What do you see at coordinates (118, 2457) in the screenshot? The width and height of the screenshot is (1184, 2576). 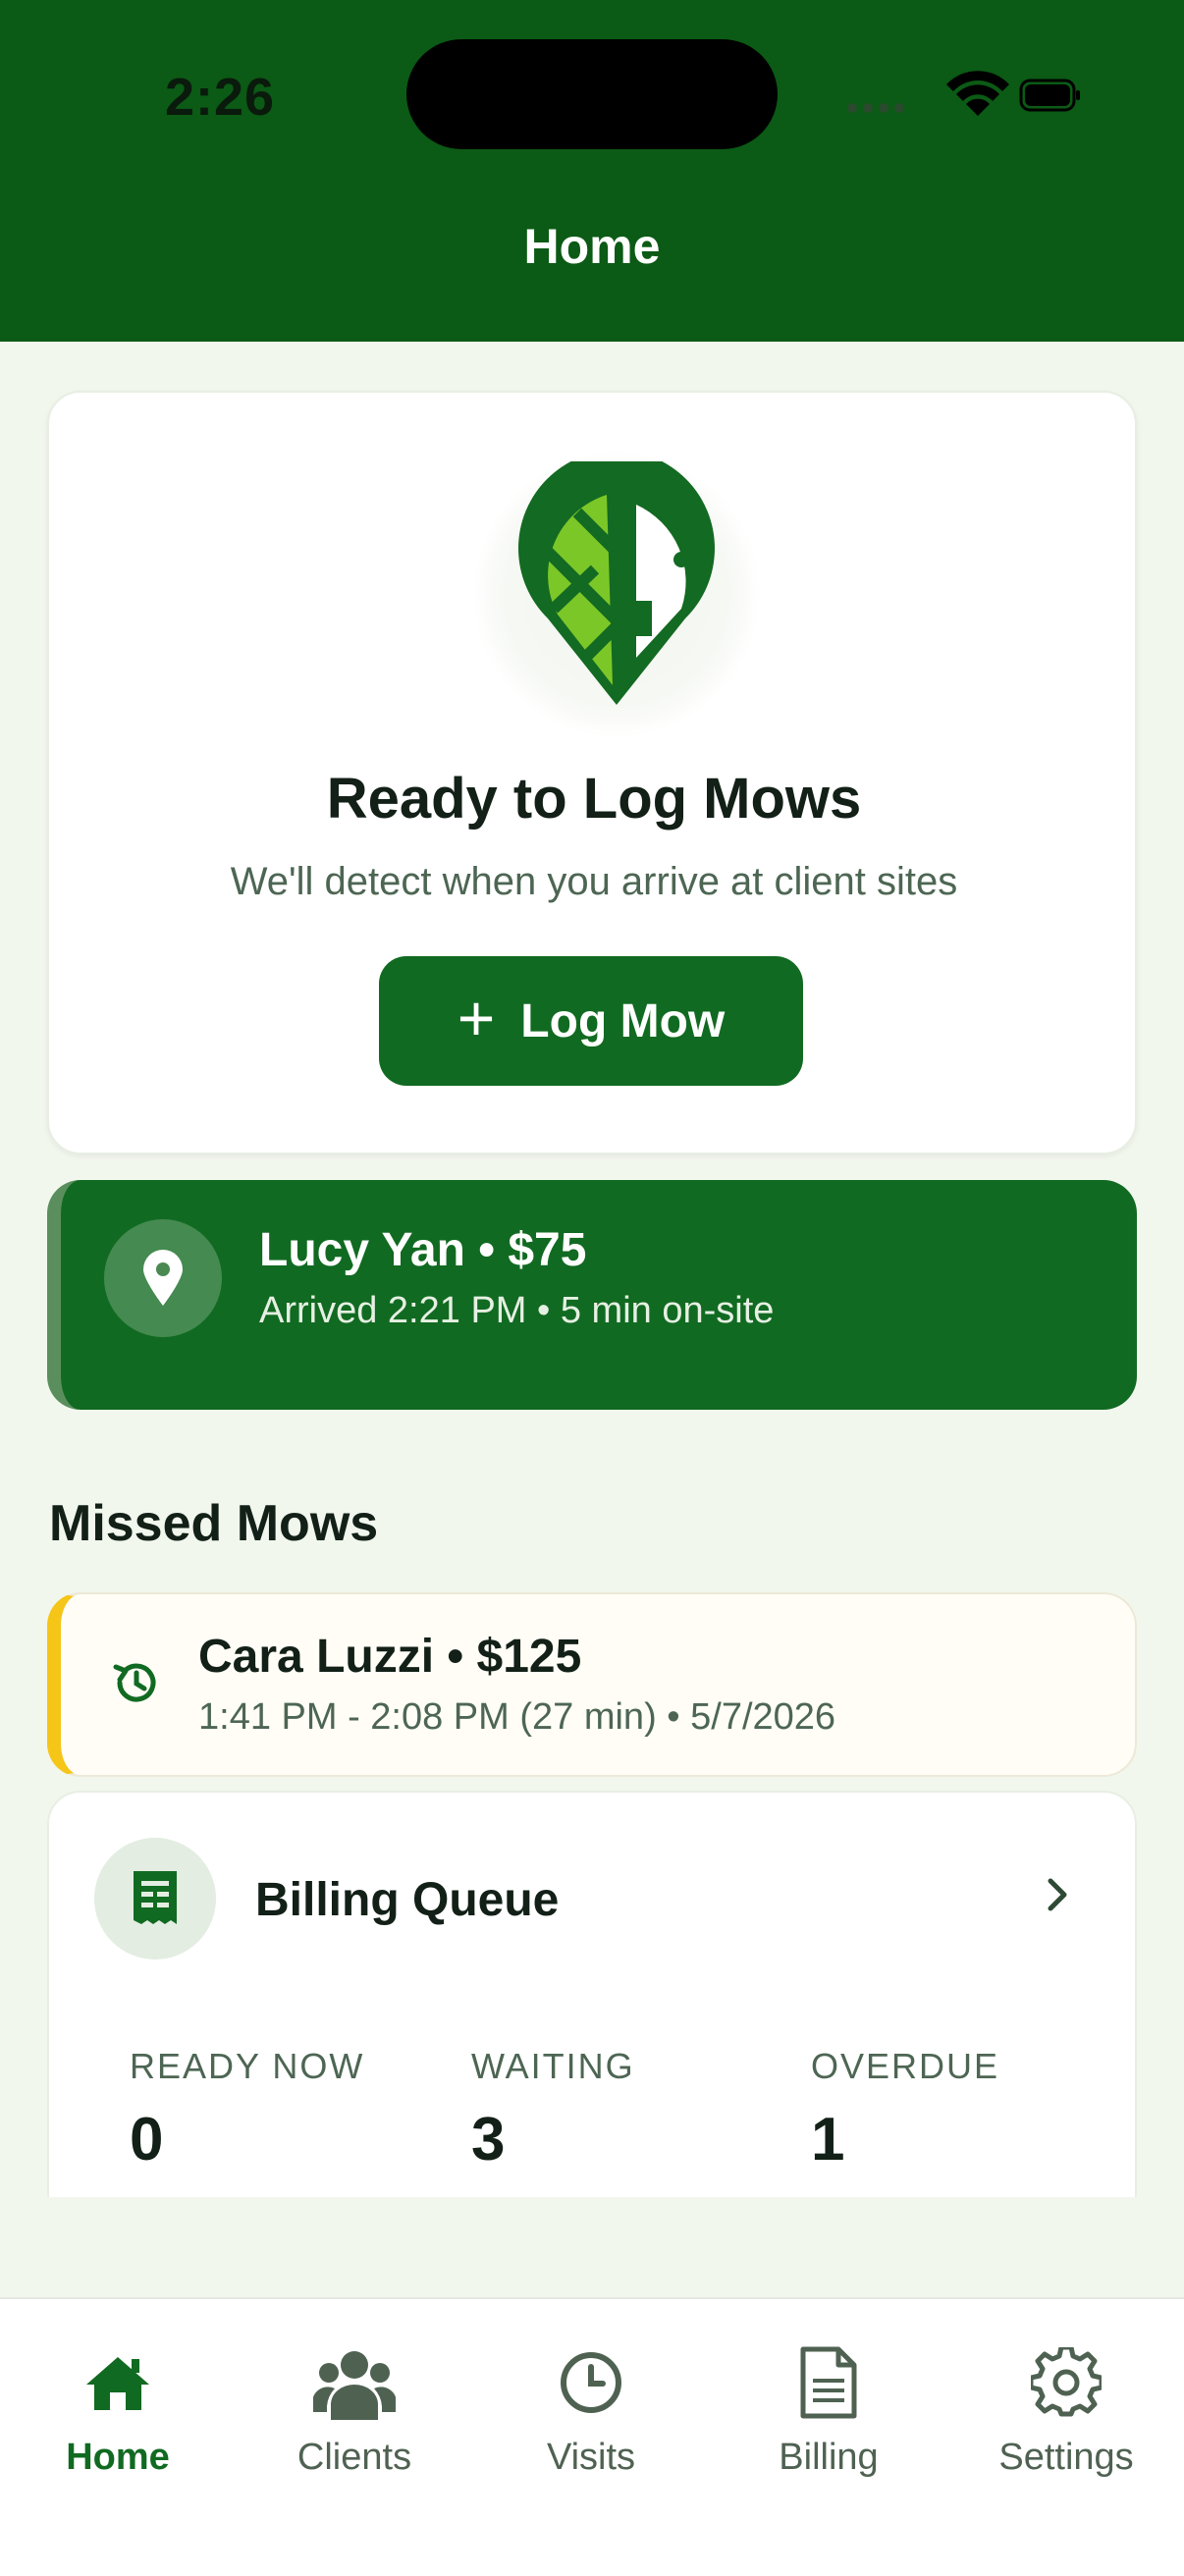 I see `tab-label: Home` at bounding box center [118, 2457].